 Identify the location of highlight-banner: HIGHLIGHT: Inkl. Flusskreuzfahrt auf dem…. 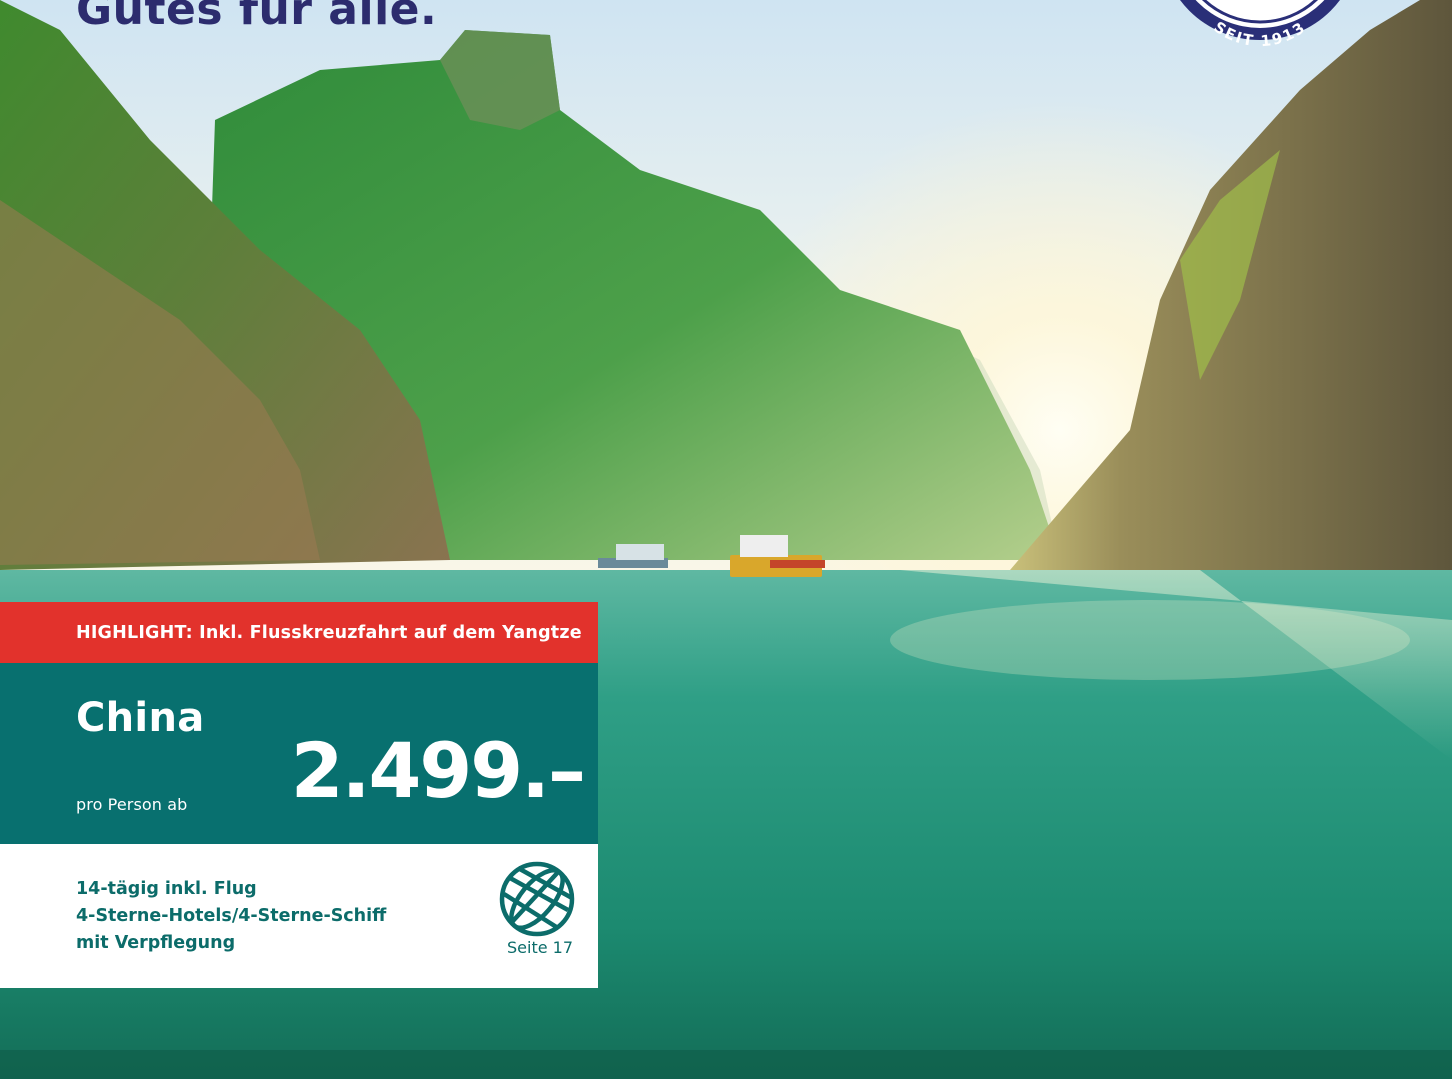
(299, 632).